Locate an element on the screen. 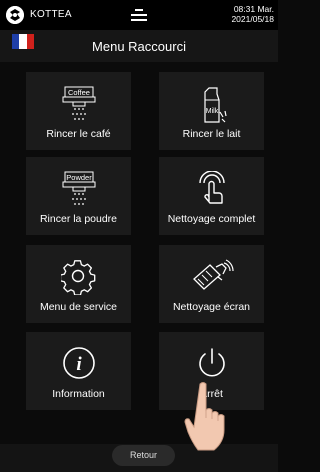  rinse-coffee-button: Coffee Rincer le café is located at coordinates (78, 111).